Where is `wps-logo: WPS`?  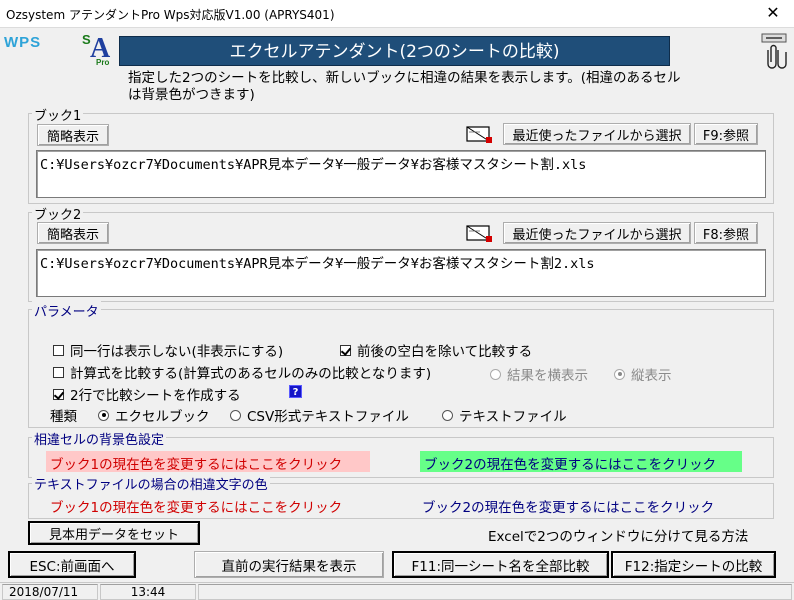
wps-logo: WPS is located at coordinates (23, 42).